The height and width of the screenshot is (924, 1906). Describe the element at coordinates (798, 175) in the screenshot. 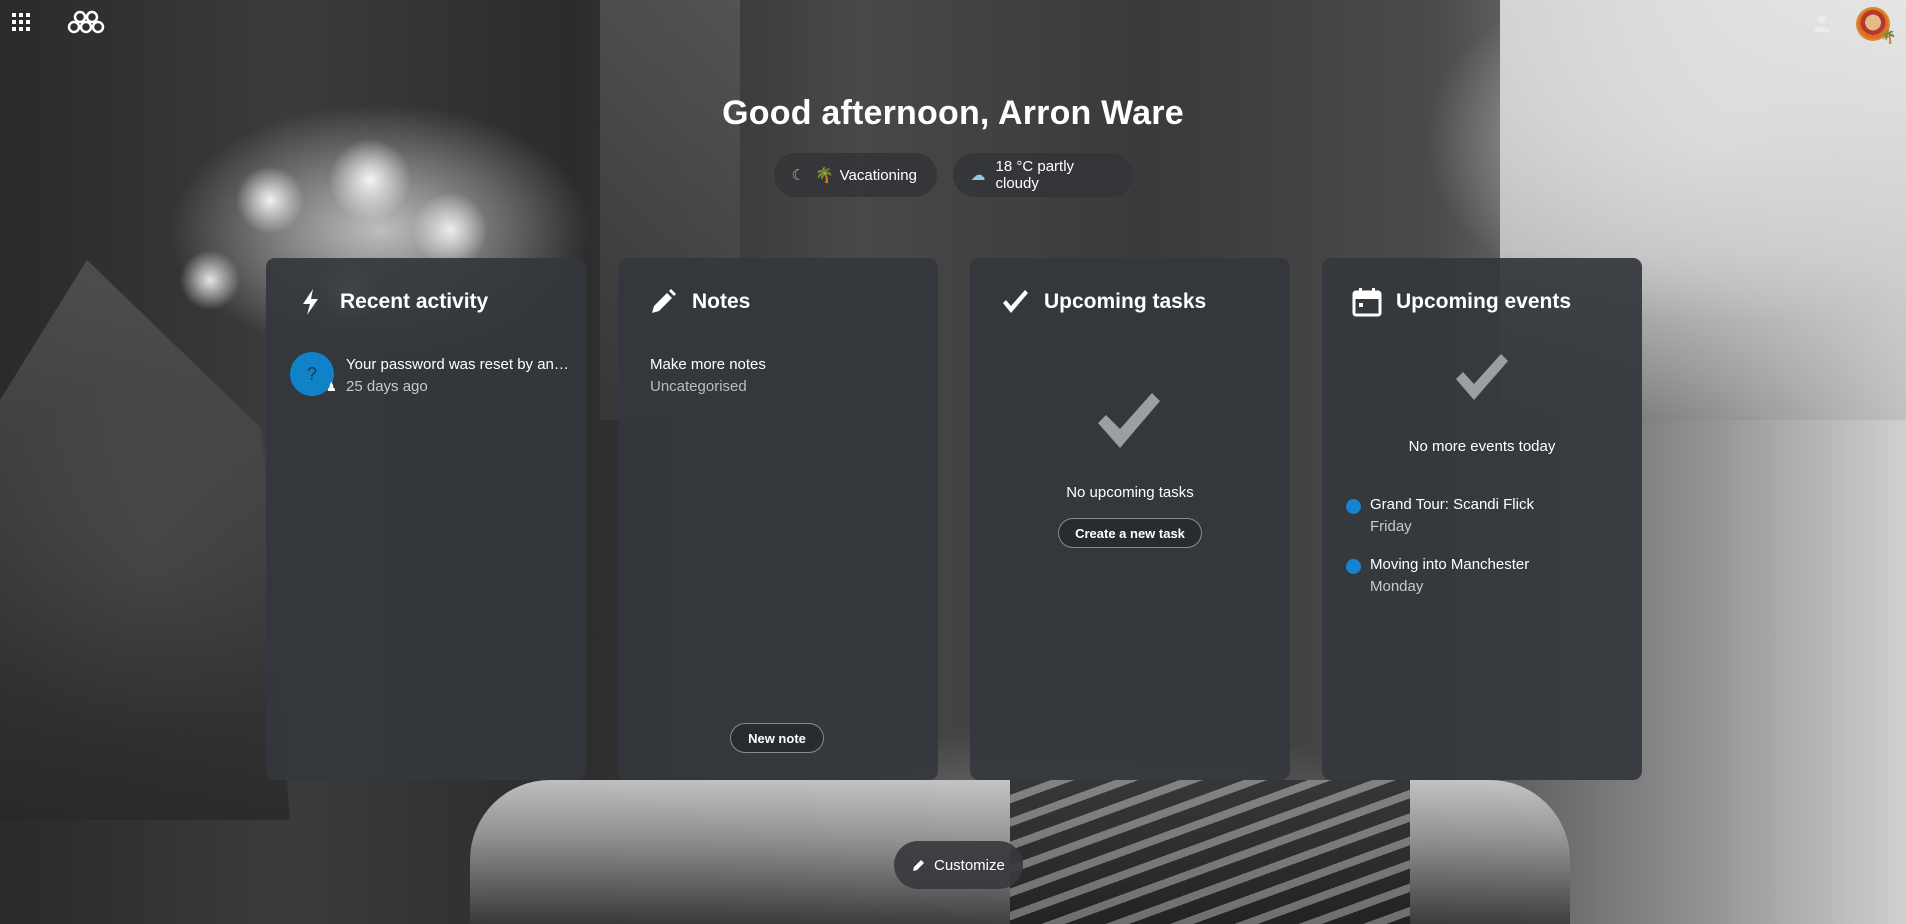

I see `moon-icon: ☾` at that location.